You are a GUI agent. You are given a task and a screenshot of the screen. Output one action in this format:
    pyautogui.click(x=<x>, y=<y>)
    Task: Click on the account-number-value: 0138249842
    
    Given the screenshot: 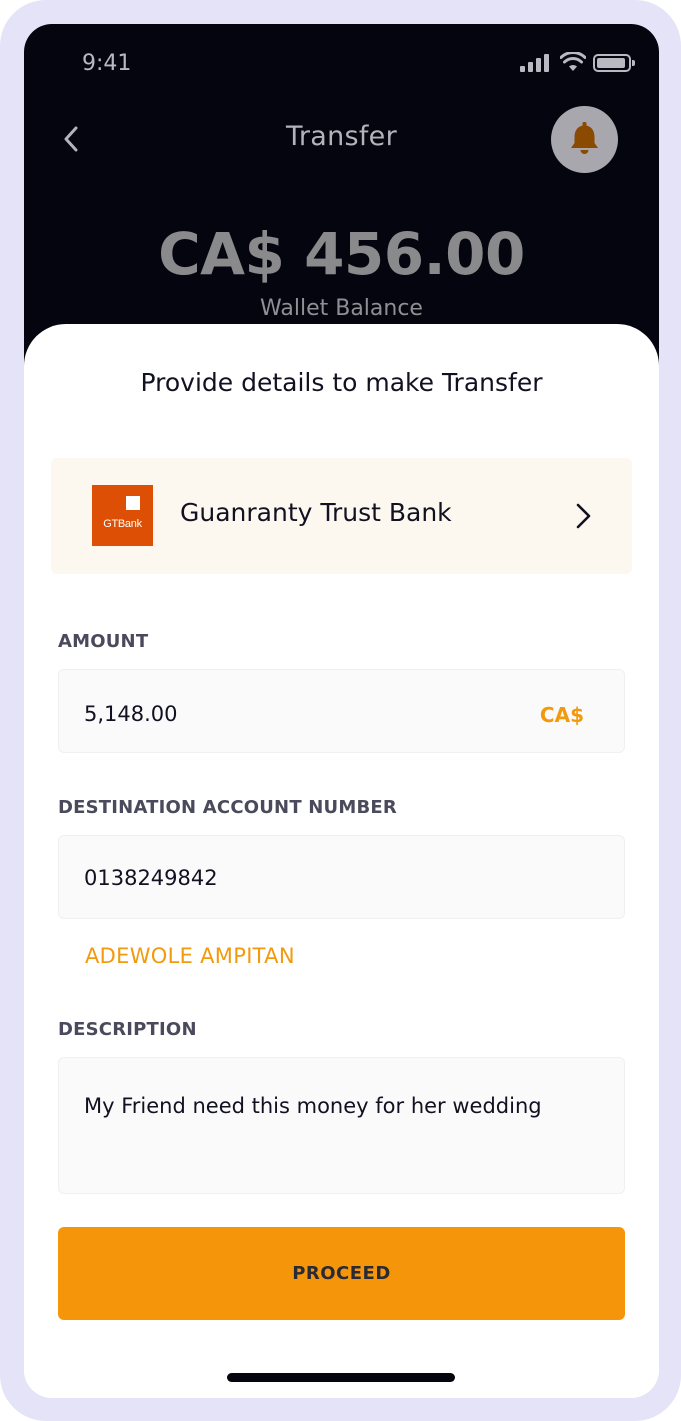 What is the action you would take?
    pyautogui.click(x=151, y=878)
    